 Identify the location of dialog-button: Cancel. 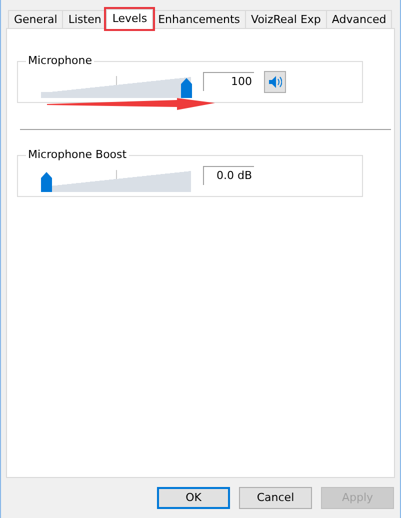
(275, 498).